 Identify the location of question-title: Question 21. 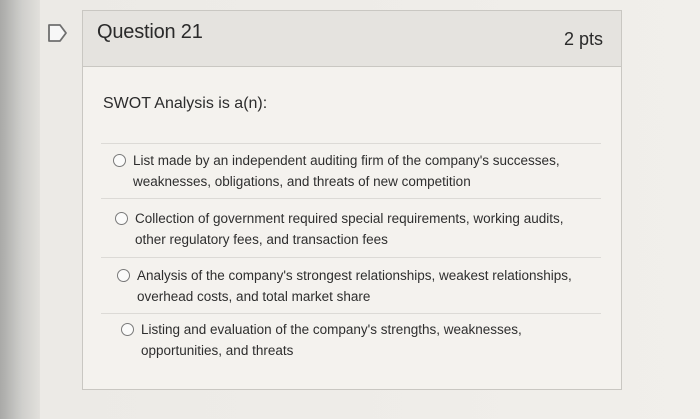
(150, 32).